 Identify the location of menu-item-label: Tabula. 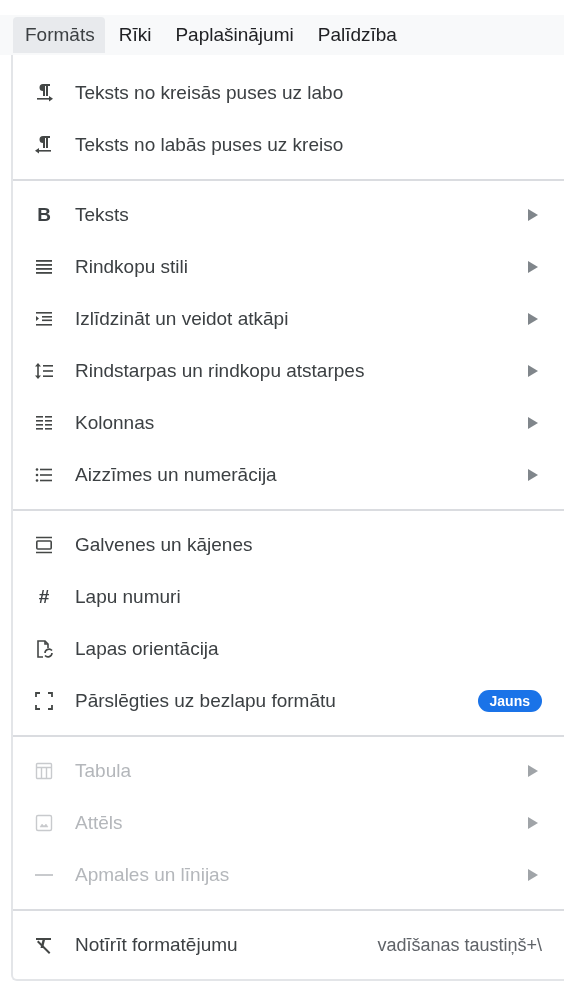
(103, 771).